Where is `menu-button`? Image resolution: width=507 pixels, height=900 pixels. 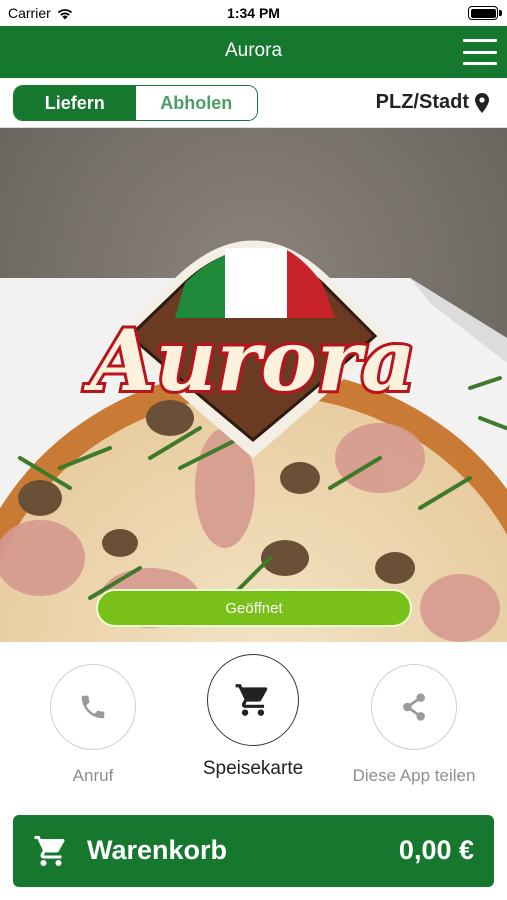 menu-button is located at coordinates (253, 700).